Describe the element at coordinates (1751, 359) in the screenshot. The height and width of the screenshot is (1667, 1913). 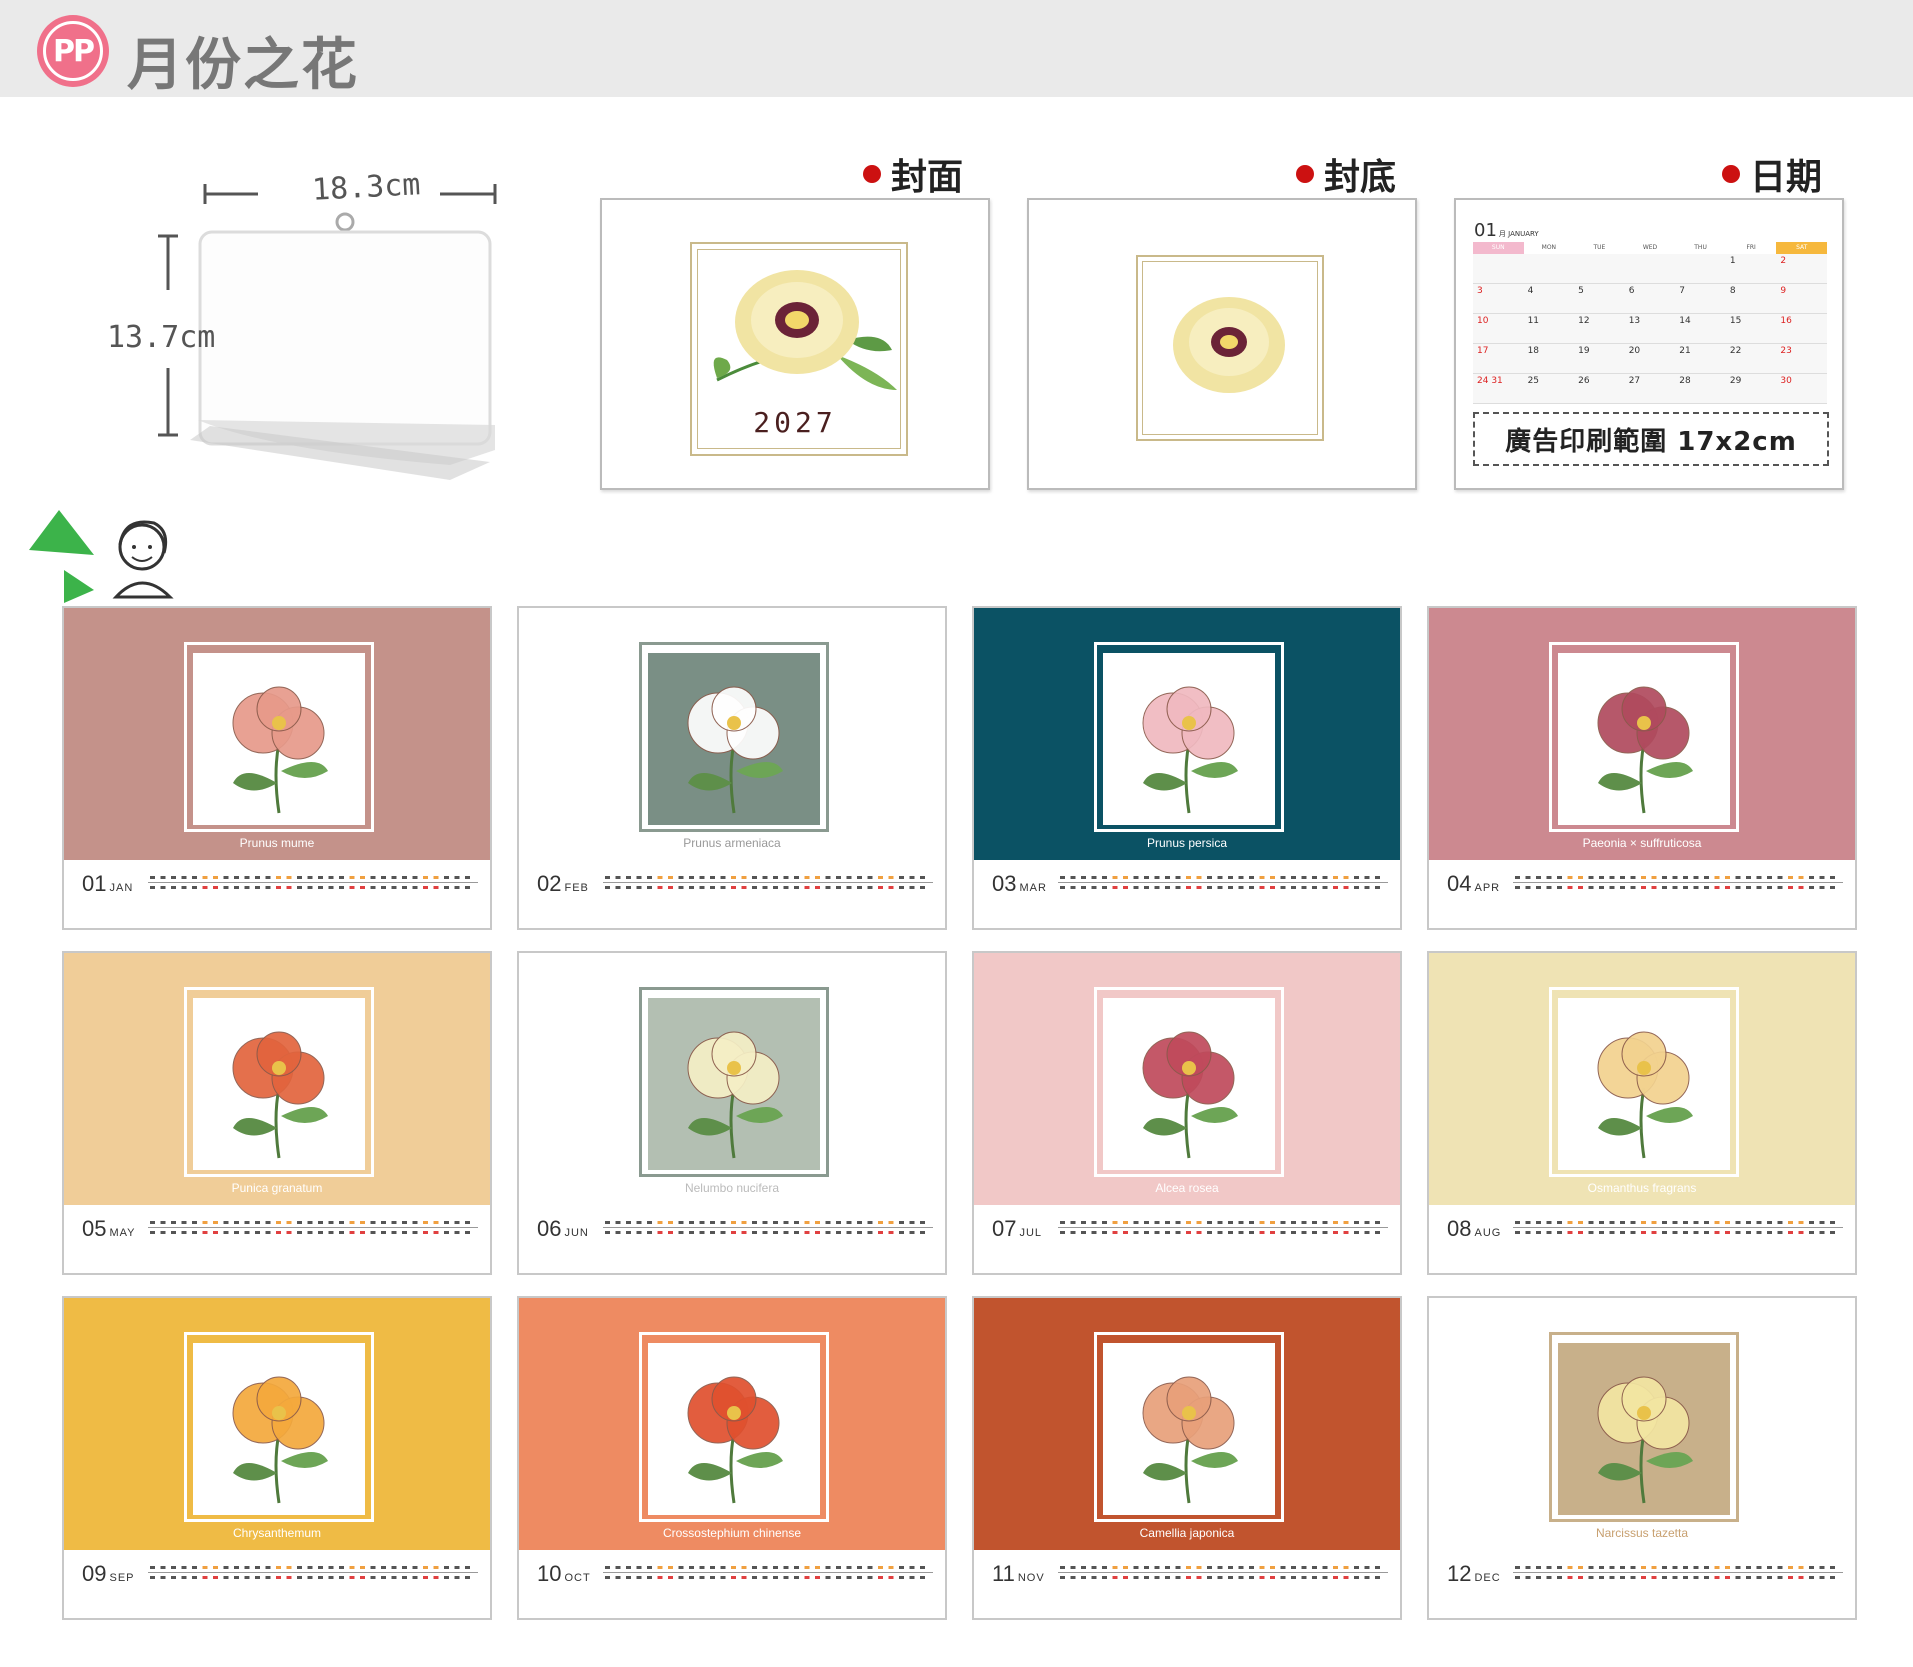
I see `day-cell: 22` at that location.